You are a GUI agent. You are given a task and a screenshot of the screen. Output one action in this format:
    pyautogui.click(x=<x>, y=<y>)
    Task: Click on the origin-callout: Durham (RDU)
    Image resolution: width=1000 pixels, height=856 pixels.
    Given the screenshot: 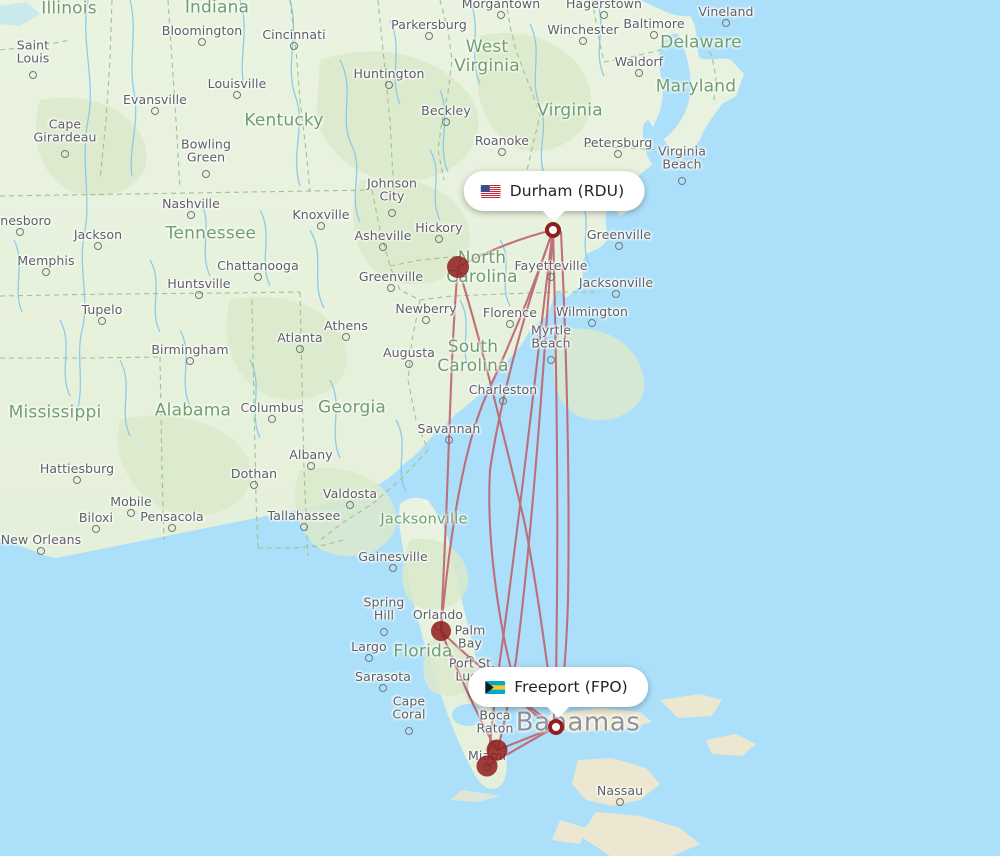 What is the action you would take?
    pyautogui.click(x=554, y=196)
    